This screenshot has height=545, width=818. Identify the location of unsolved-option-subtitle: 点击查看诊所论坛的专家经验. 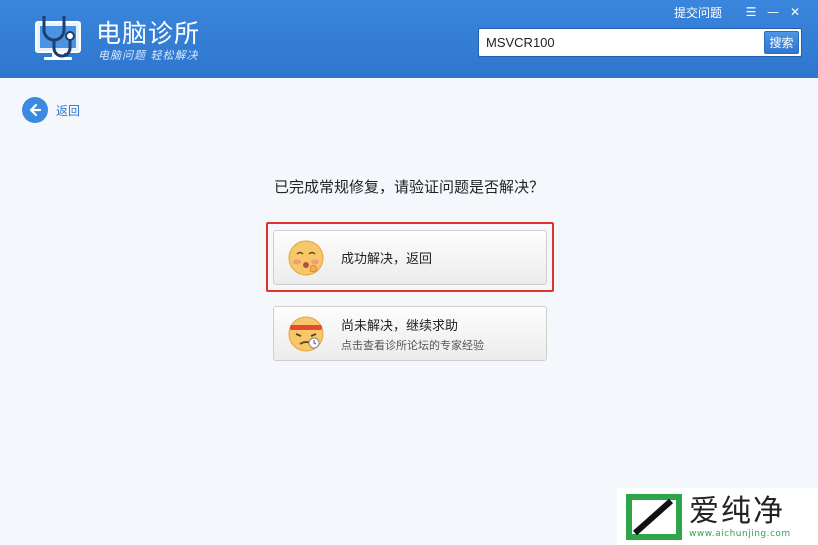
(412, 345).